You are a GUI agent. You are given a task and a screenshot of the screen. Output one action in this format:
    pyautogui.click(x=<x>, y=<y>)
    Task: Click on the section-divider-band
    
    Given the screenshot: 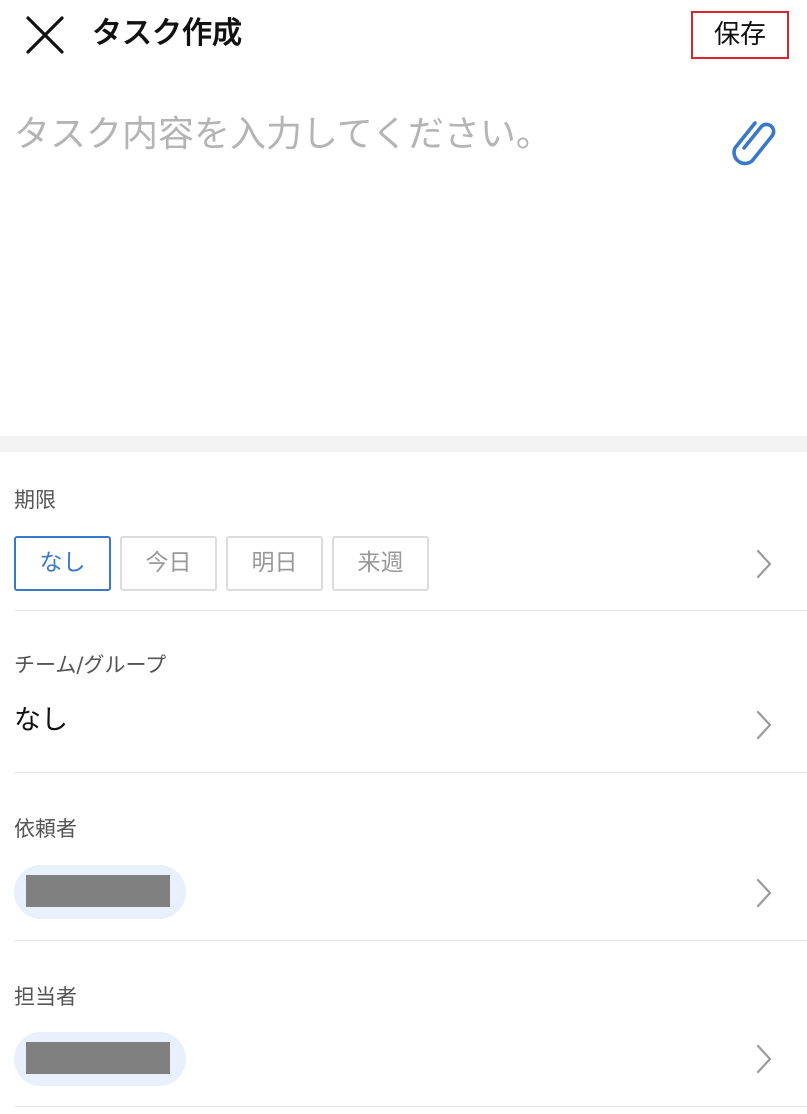 What is the action you would take?
    pyautogui.click(x=403, y=444)
    